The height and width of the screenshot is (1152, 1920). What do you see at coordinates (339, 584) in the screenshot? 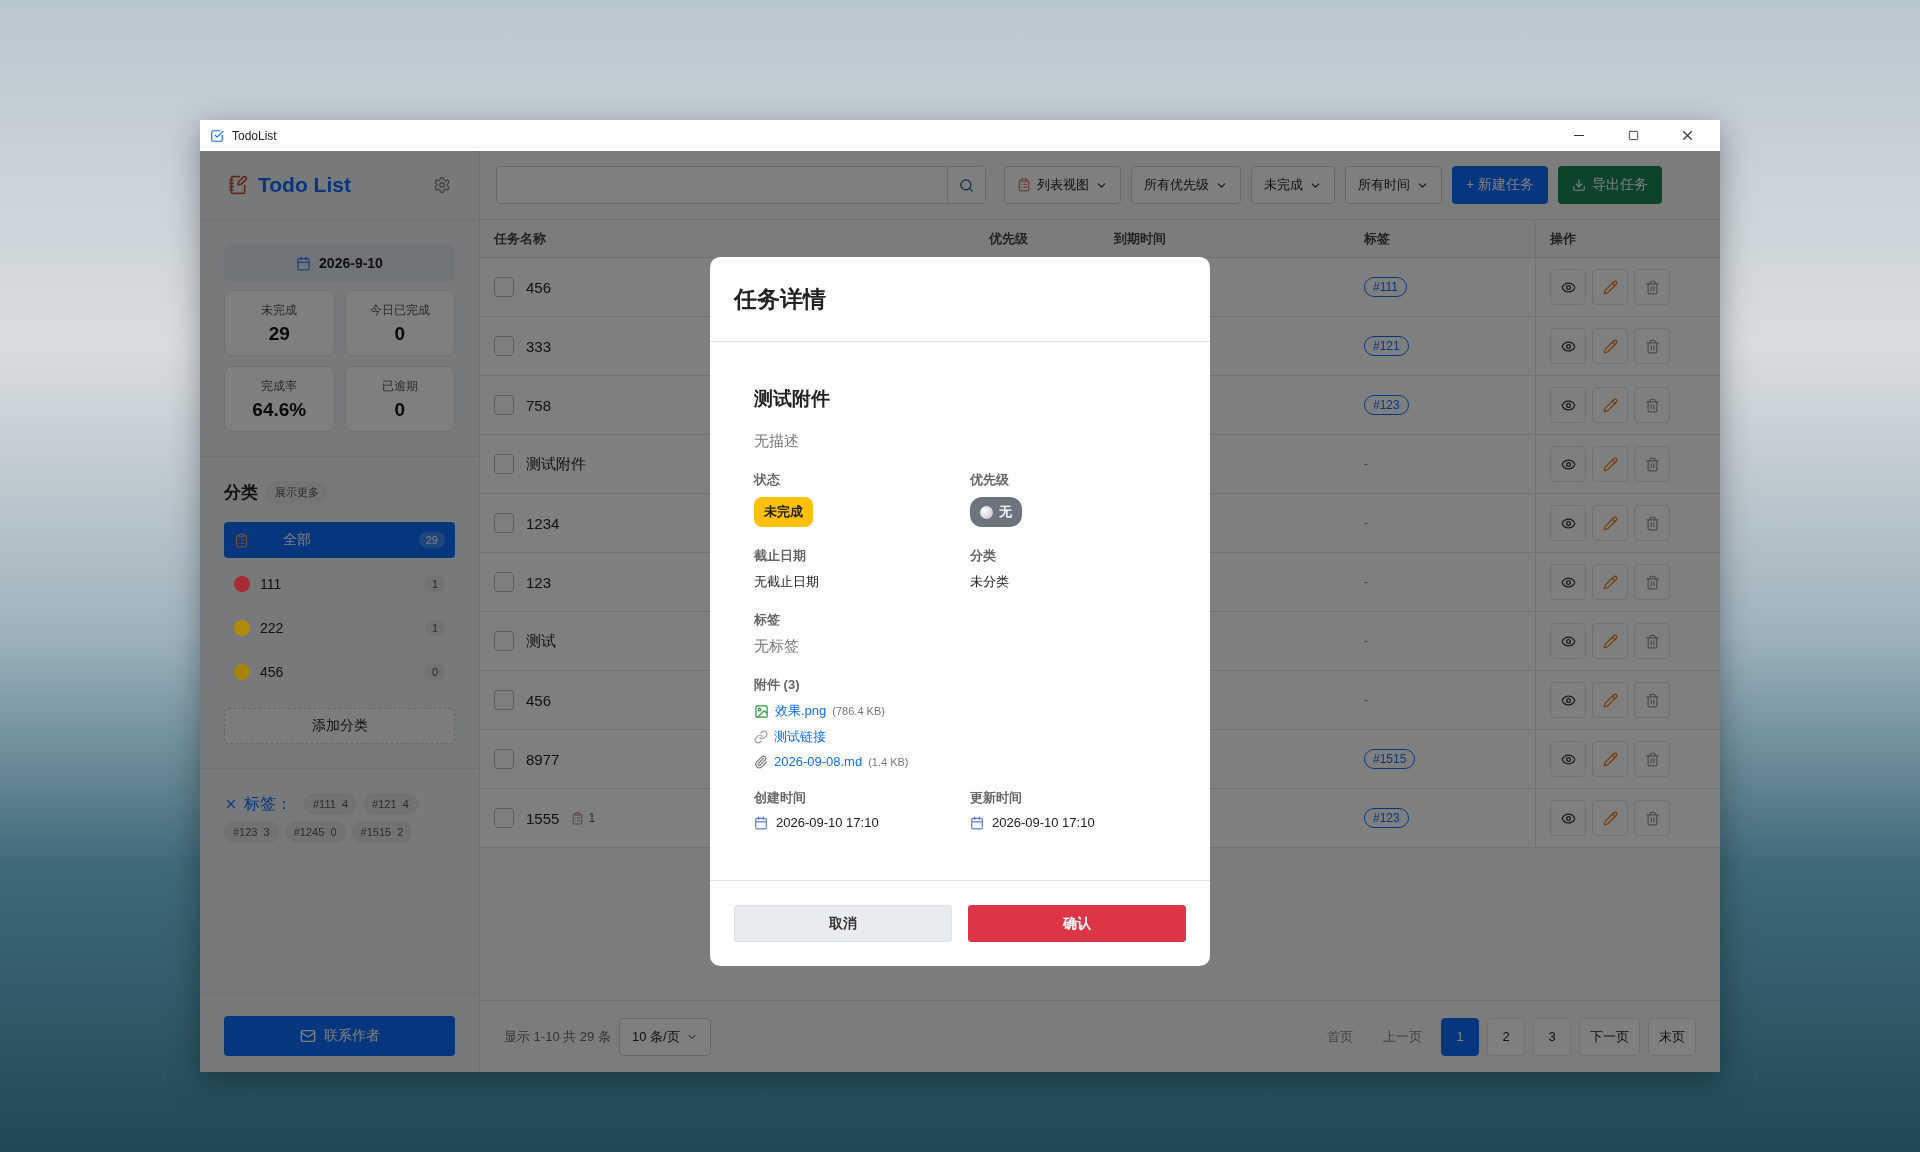
I see `category-item: 111 1` at bounding box center [339, 584].